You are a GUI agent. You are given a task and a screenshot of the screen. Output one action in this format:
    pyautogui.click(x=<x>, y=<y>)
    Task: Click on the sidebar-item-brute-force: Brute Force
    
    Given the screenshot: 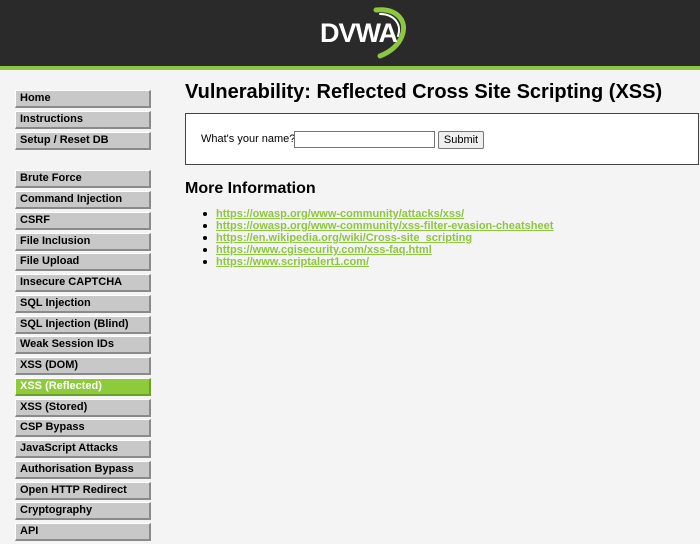 What is the action you would take?
    pyautogui.click(x=83, y=179)
    